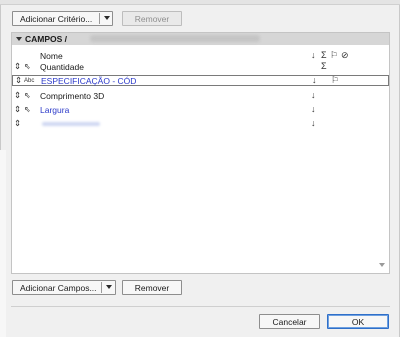 Image resolution: width=400 pixels, height=337 pixels. What do you see at coordinates (200, 80) in the screenshot?
I see `table-row-selected: ⇕ Abc ESPECIFICAÇÃO - CÓD ↓ ⚐` at bounding box center [200, 80].